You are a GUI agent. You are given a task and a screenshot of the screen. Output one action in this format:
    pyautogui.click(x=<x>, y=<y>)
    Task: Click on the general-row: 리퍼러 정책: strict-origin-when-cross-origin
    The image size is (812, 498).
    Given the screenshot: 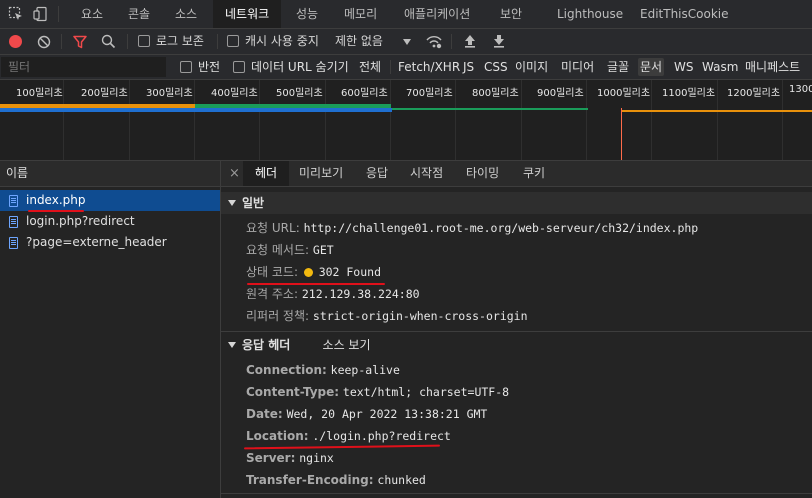 What is the action you would take?
    pyautogui.click(x=387, y=316)
    